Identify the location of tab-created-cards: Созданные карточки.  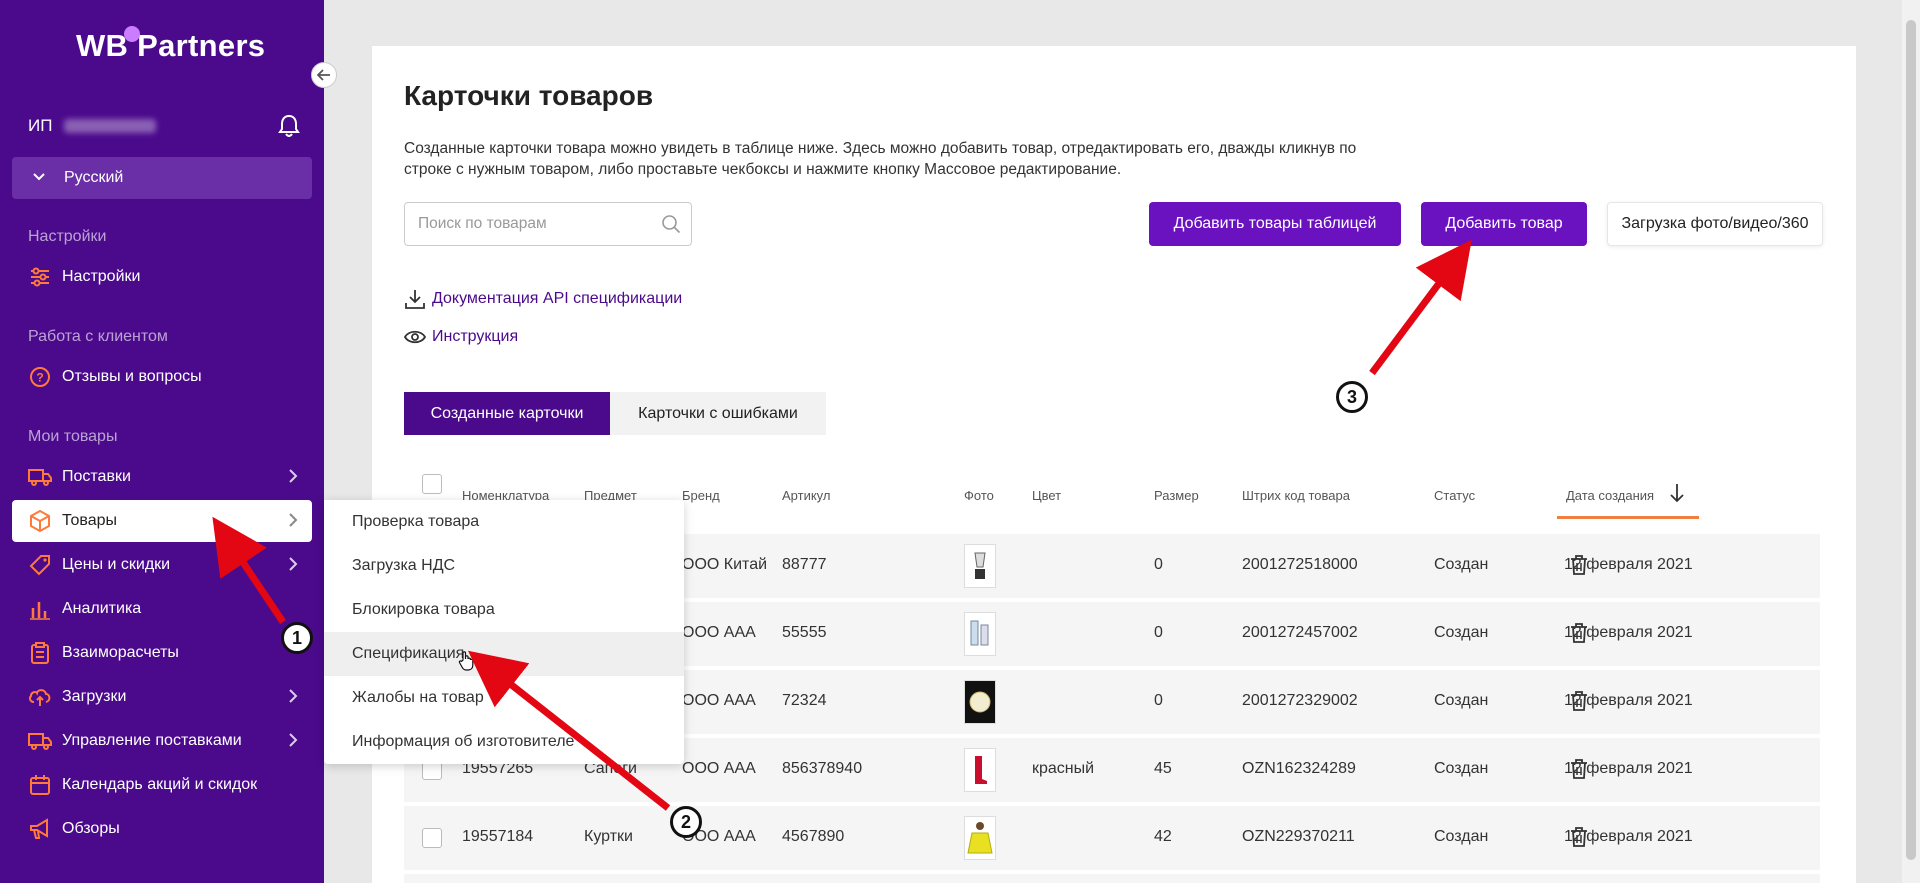
(507, 413).